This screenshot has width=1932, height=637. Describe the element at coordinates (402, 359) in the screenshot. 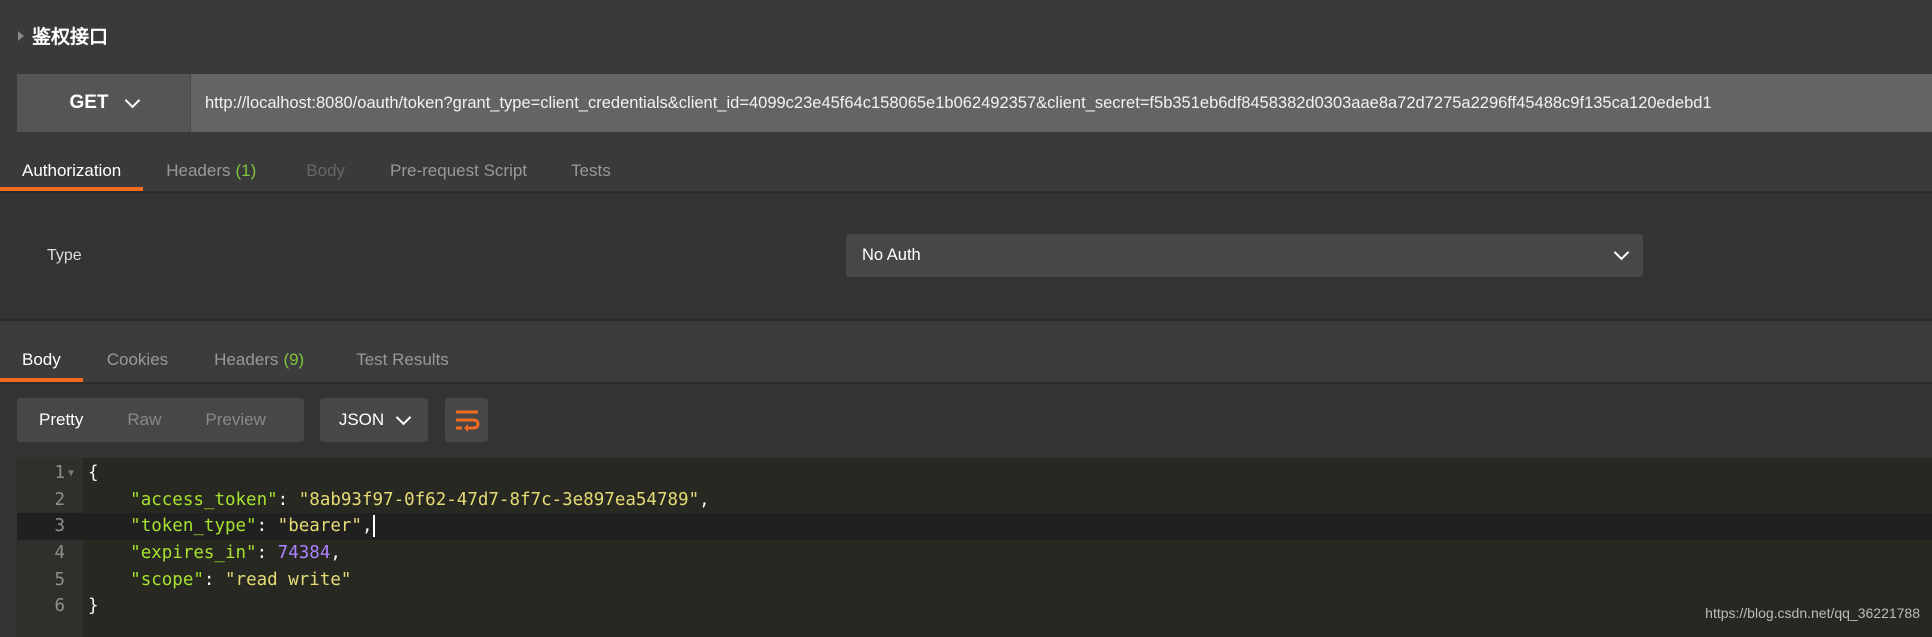

I see `tab-label: Test Results` at that location.